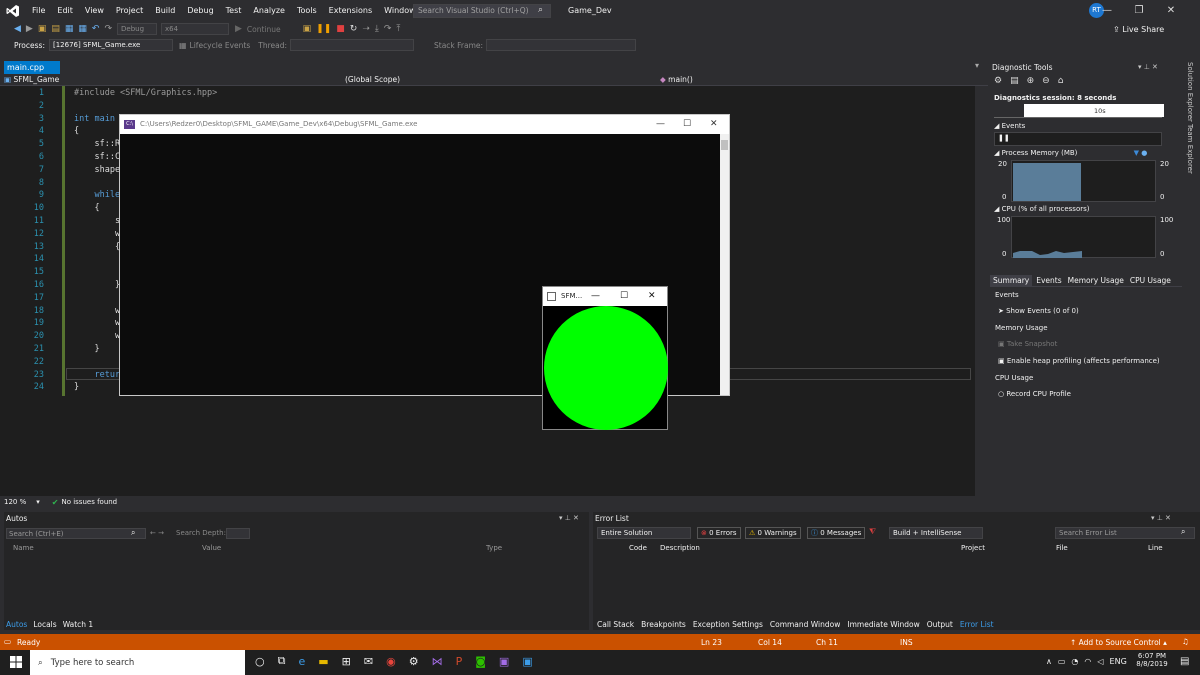 Image resolution: width=1200 pixels, height=675 pixels. What do you see at coordinates (29, 29) in the screenshot?
I see `forward-icon: ▶` at bounding box center [29, 29].